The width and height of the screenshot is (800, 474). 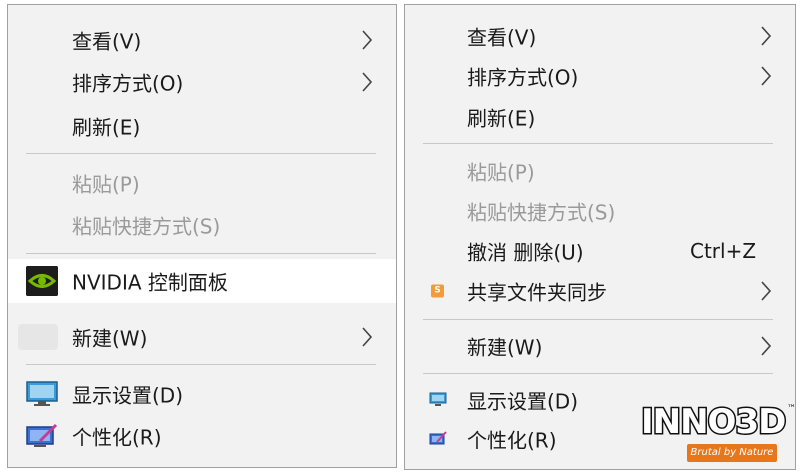 What do you see at coordinates (713, 422) in the screenshot?
I see `brand-name: INNO3D` at bounding box center [713, 422].